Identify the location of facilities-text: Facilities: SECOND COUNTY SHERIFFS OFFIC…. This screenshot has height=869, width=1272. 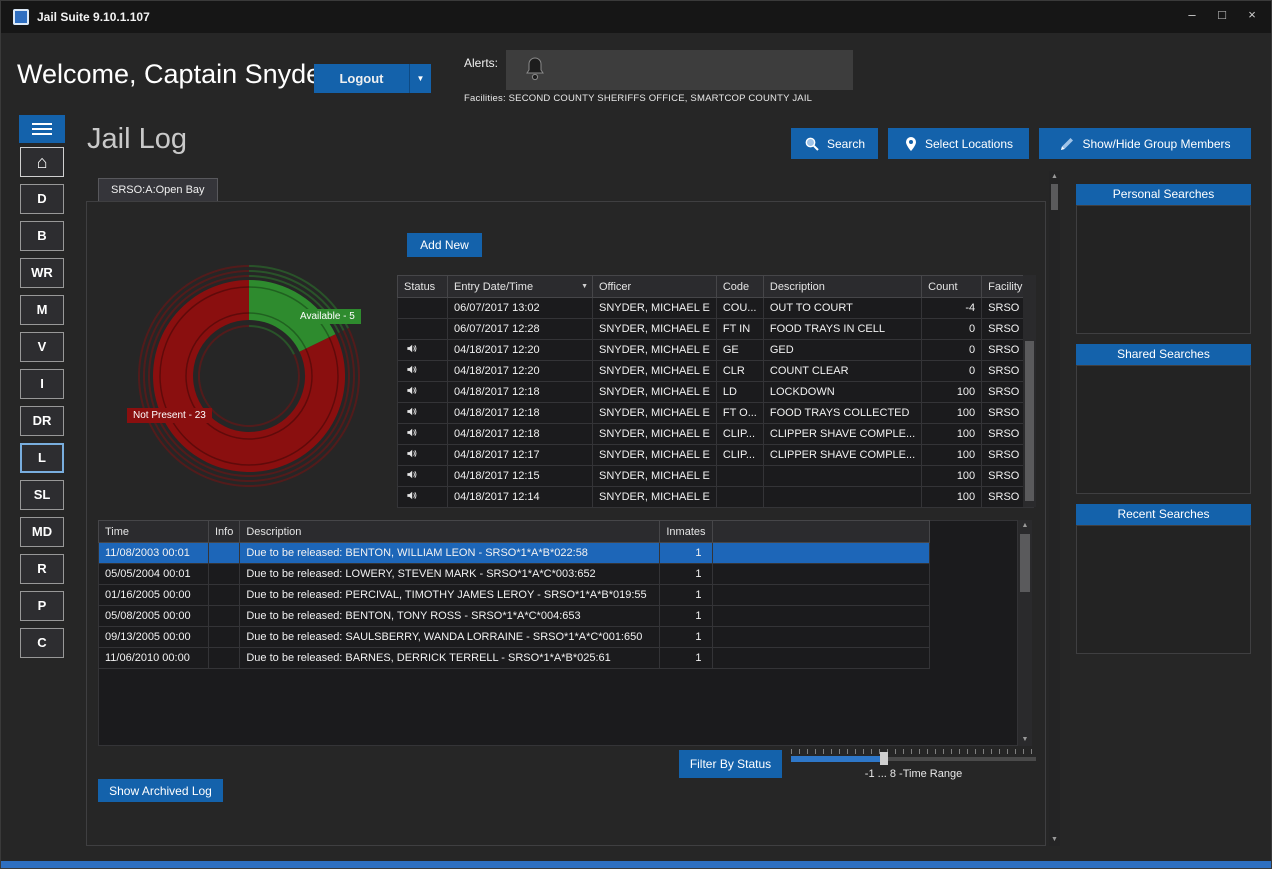
(638, 98).